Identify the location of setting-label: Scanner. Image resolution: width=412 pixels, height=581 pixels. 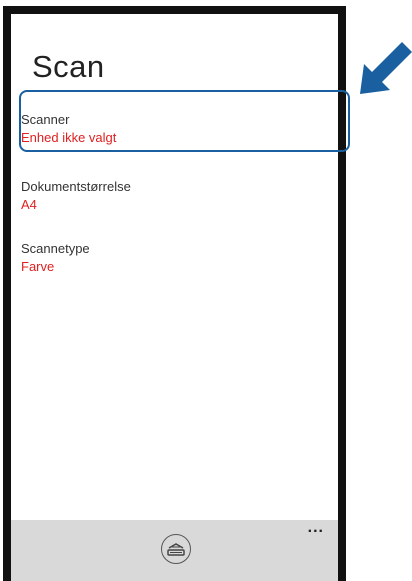
(45, 119).